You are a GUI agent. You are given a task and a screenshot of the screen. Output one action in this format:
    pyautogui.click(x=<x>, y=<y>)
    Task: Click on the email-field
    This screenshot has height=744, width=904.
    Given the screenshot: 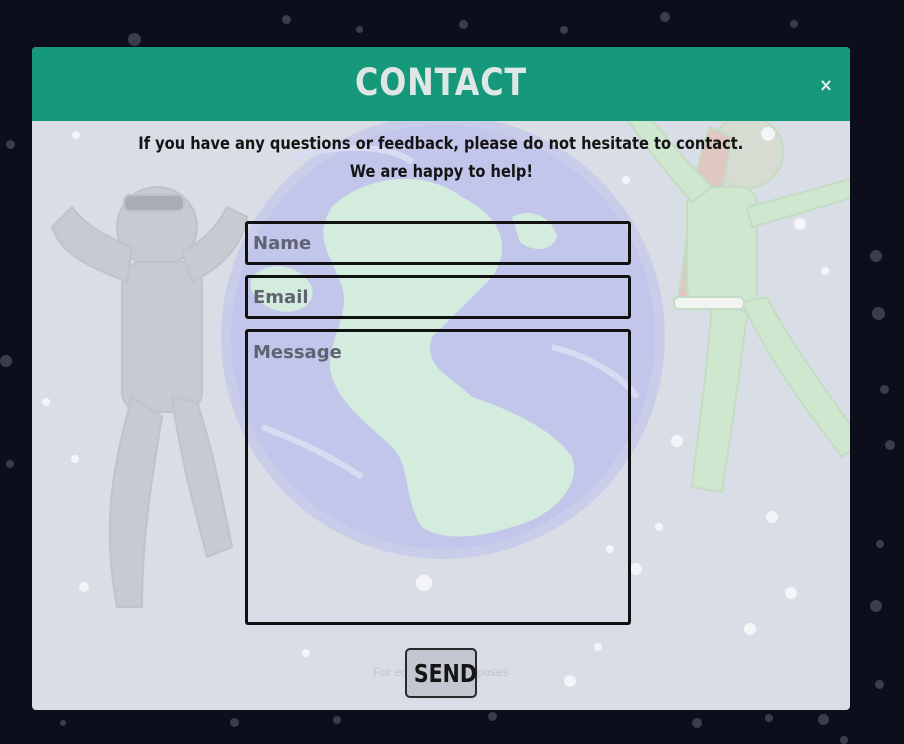 What is the action you would take?
    pyautogui.click(x=438, y=297)
    